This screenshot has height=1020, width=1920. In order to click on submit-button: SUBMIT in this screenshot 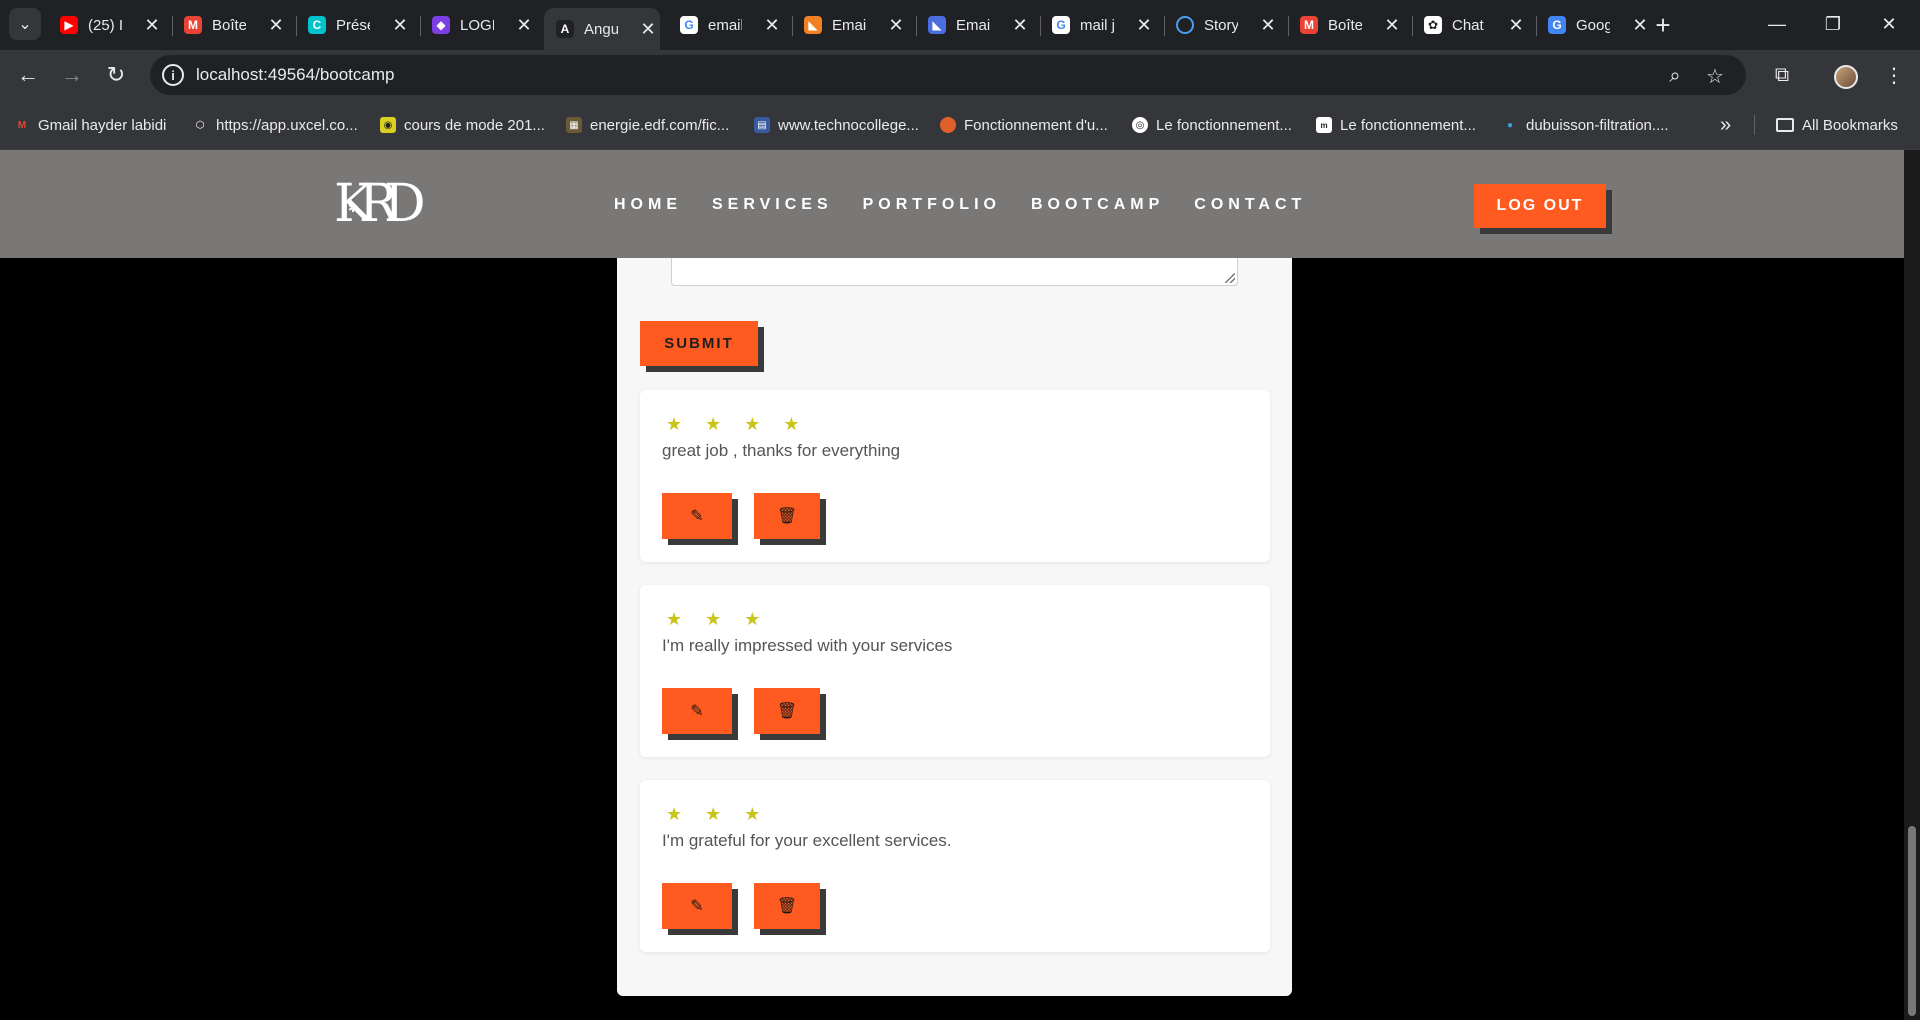, I will do `click(699, 343)`.